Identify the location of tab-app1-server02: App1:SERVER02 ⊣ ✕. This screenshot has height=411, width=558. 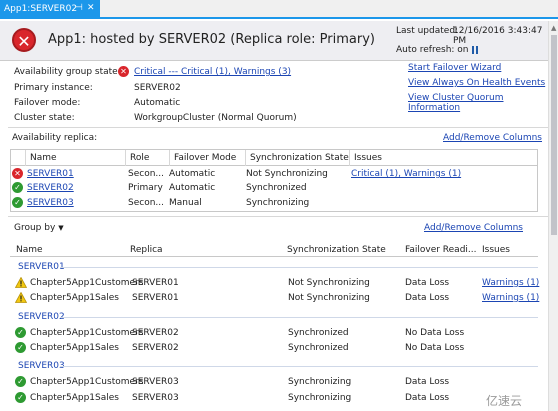
(50, 9).